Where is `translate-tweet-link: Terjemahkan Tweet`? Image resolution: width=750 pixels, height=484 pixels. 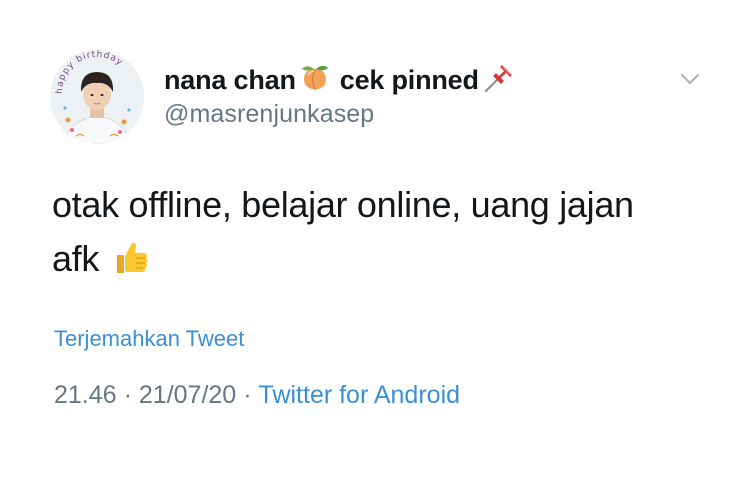
translate-tweet-link: Terjemahkan Tweet is located at coordinates (149, 339).